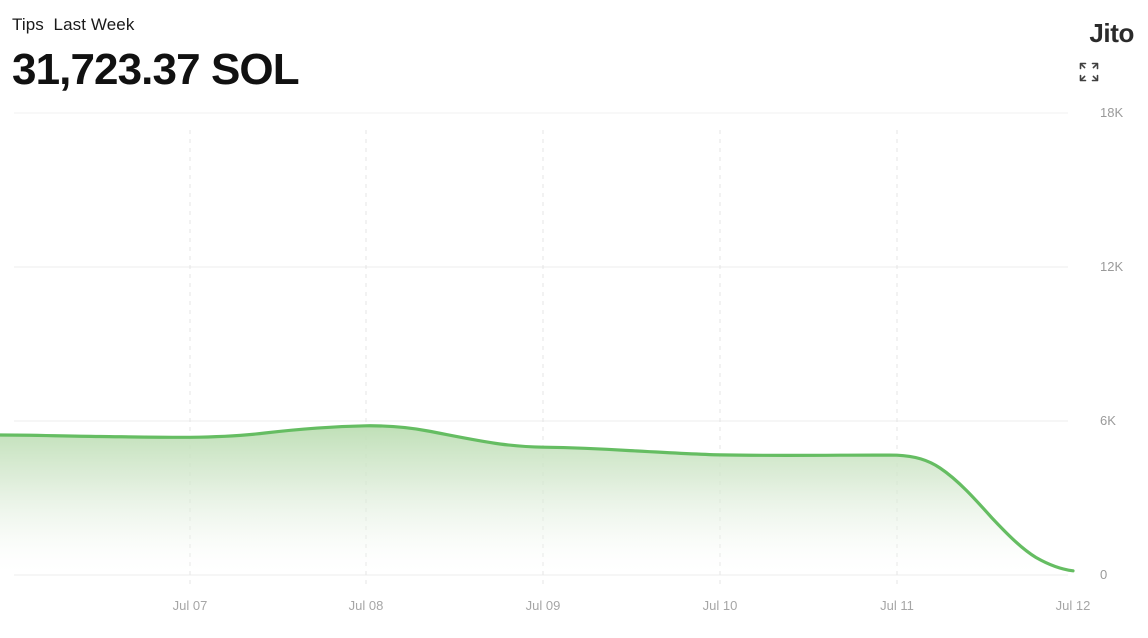  Describe the element at coordinates (366, 605) in the screenshot. I see `x-tick-label: Jul 08` at that location.